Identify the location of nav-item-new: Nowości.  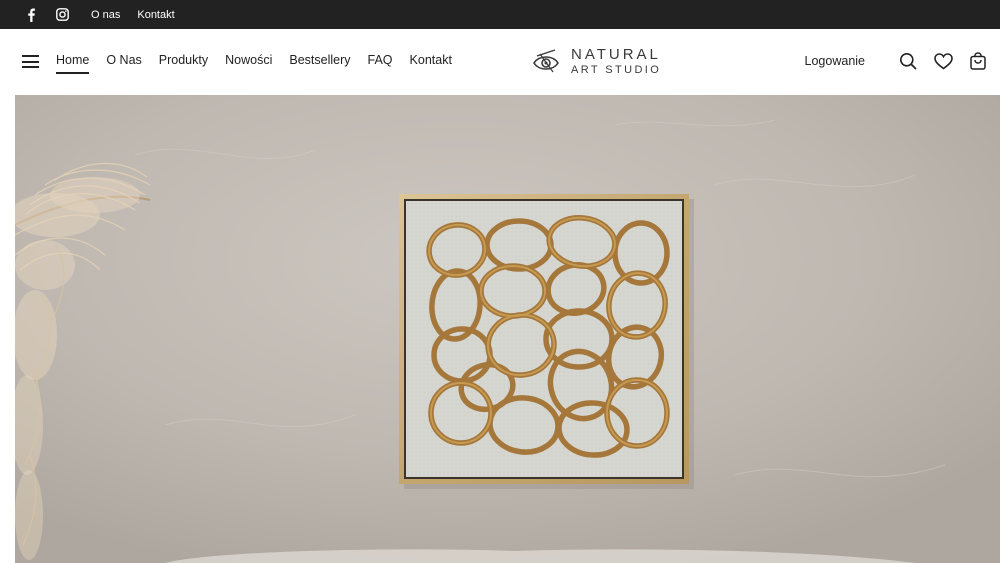
(248, 60).